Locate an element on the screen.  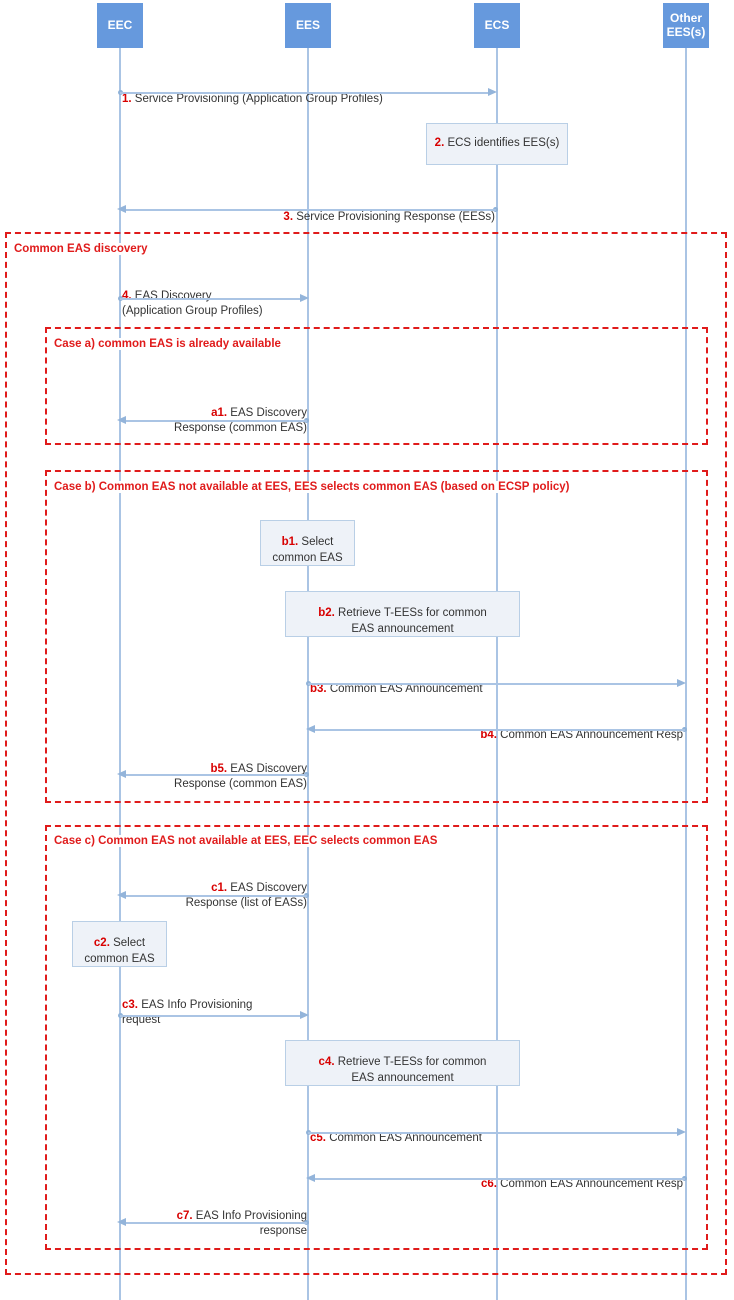
actor-other-ees-label: Other EES(s) is located at coordinates (686, 24).